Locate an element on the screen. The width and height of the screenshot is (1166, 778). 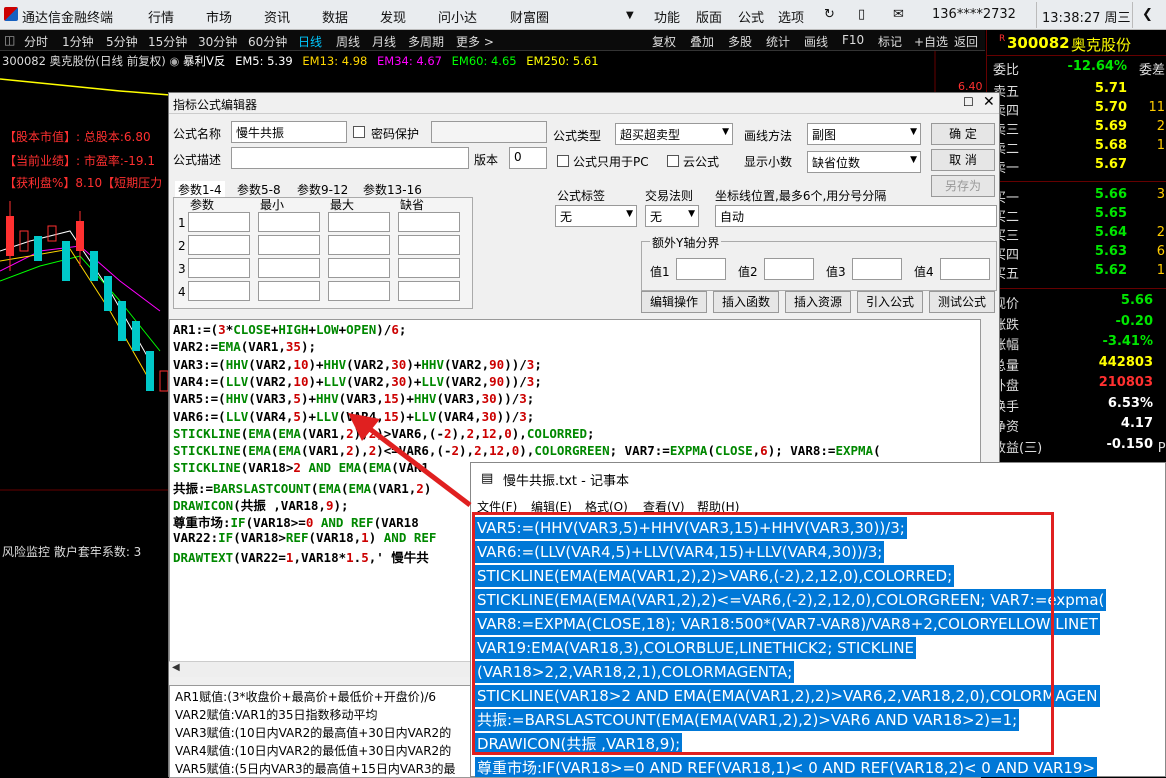
stat-row: 涨跌-0.20最高 is located at coordinates (1076, 323).